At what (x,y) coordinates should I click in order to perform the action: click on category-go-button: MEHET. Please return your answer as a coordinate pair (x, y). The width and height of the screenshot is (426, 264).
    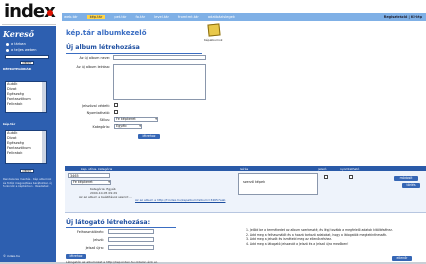
    Looking at the image, I should click on (27, 171).